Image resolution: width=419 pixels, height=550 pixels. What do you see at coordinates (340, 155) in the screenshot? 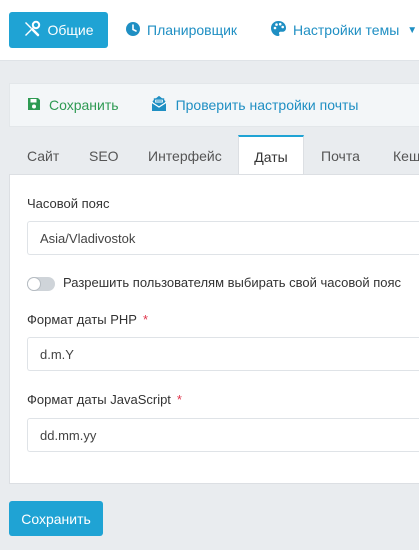
I see `tab-mail: Почта` at bounding box center [340, 155].